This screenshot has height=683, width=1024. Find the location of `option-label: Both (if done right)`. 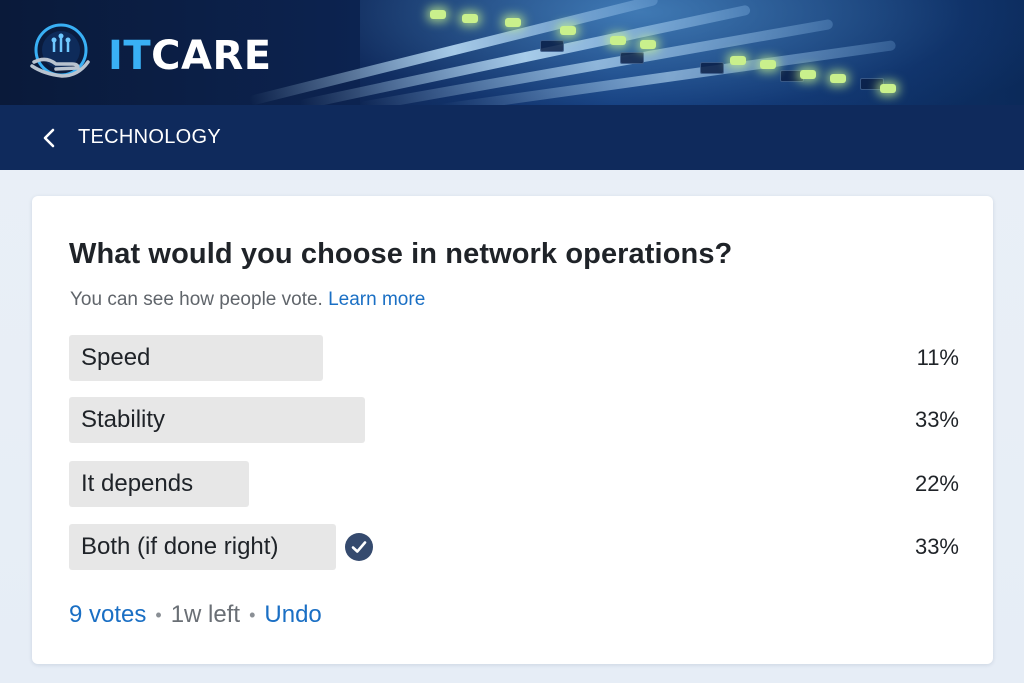

option-label: Both (if done right) is located at coordinates (180, 546).